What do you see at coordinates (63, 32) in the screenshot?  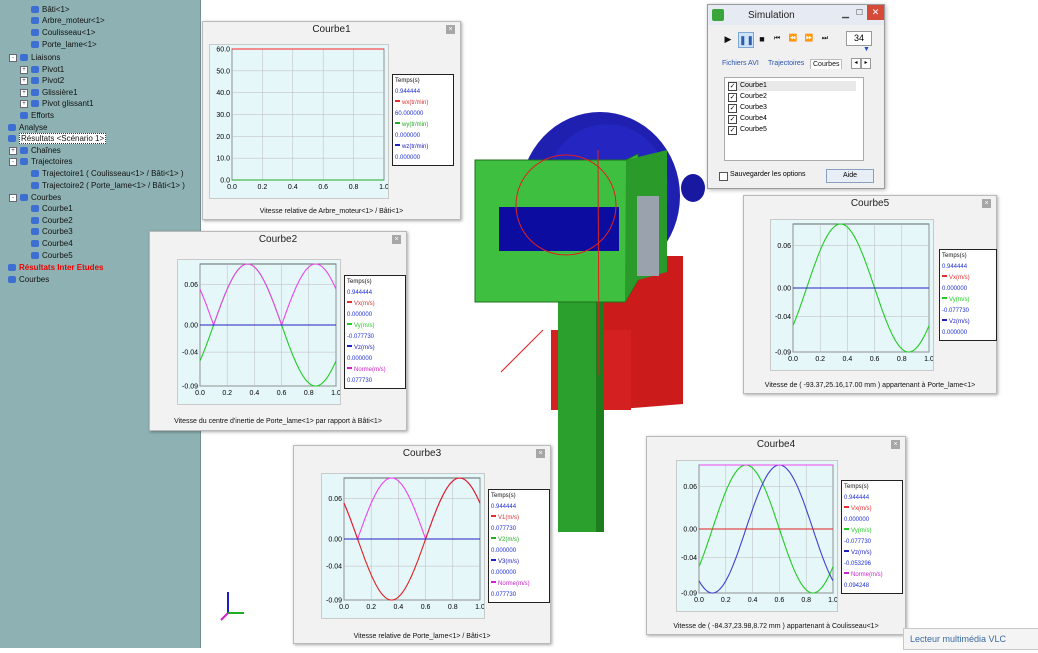 I see `tree-item: Coulisseau<1>` at bounding box center [63, 32].